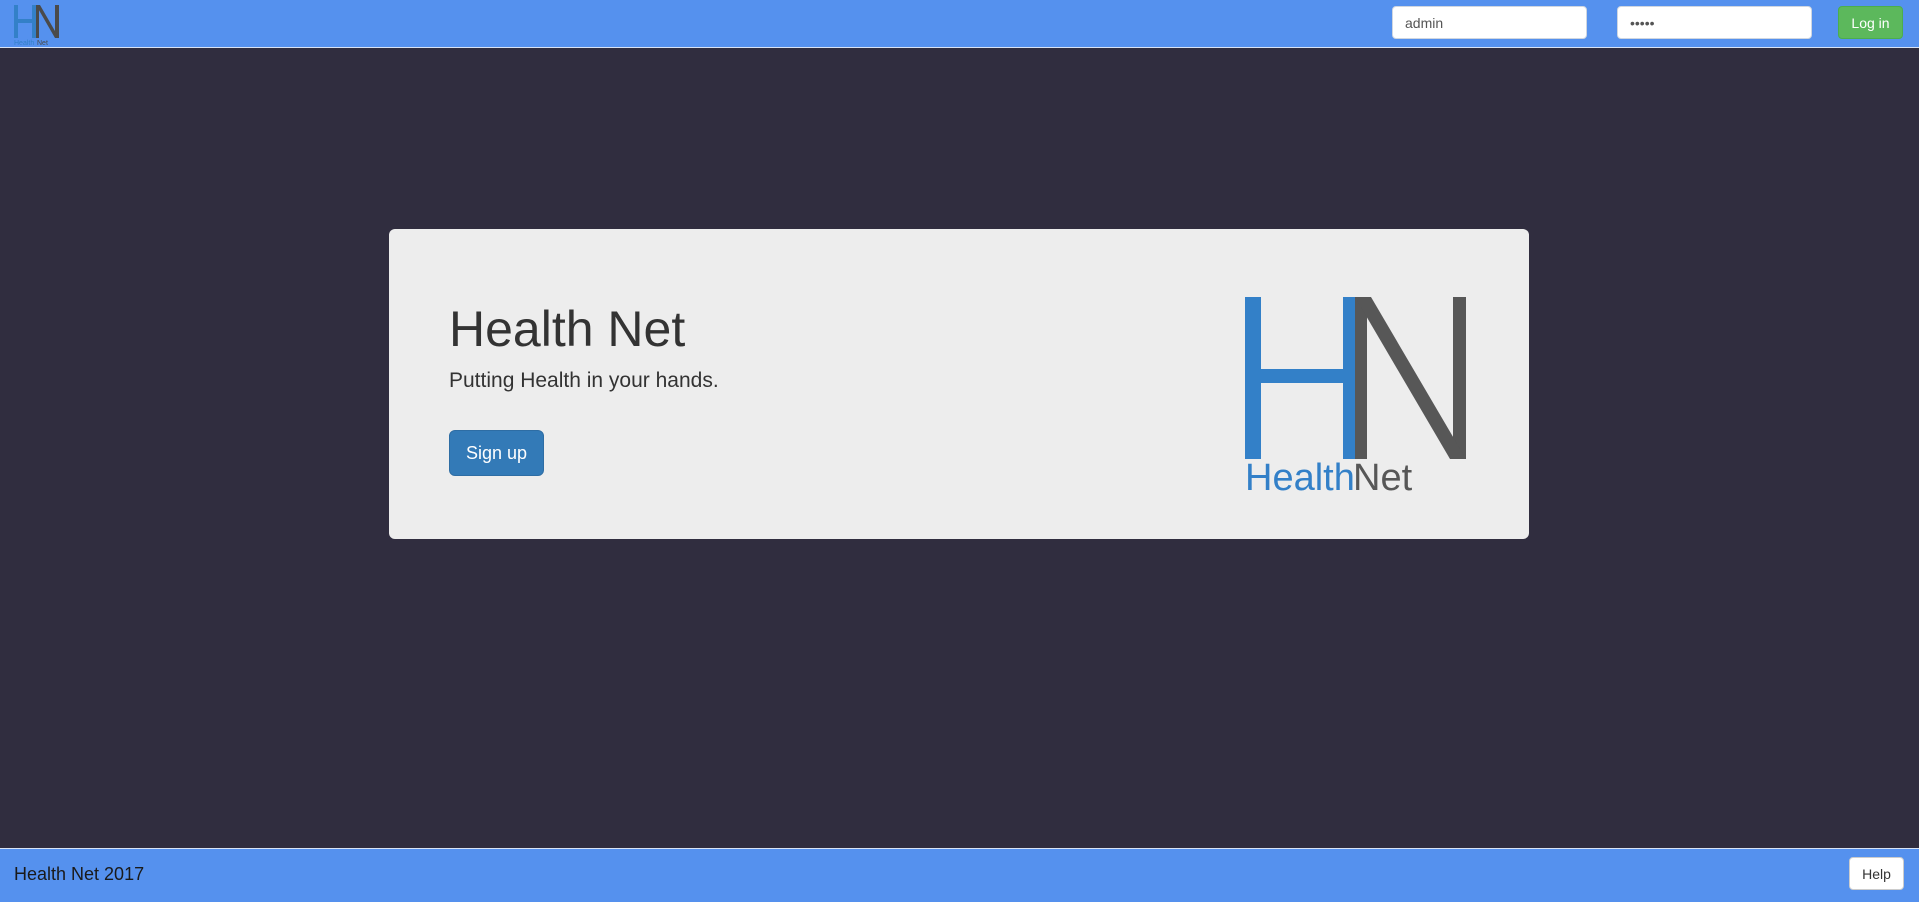 The width and height of the screenshot is (1919, 902). I want to click on login-button: Log in, so click(1870, 22).